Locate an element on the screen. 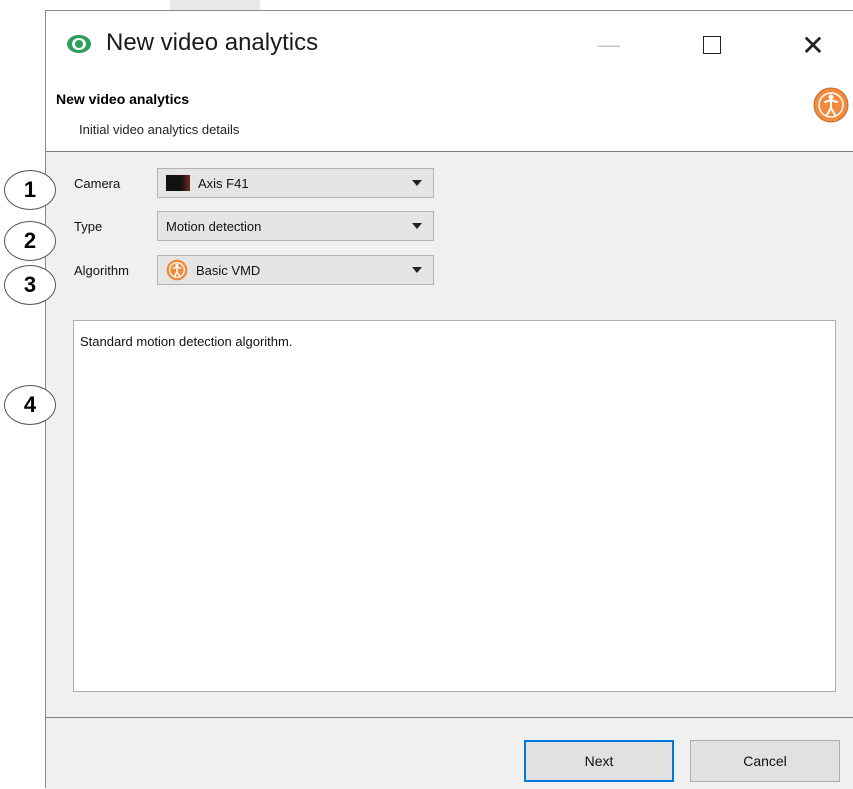  maximize-button is located at coordinates (712, 45).